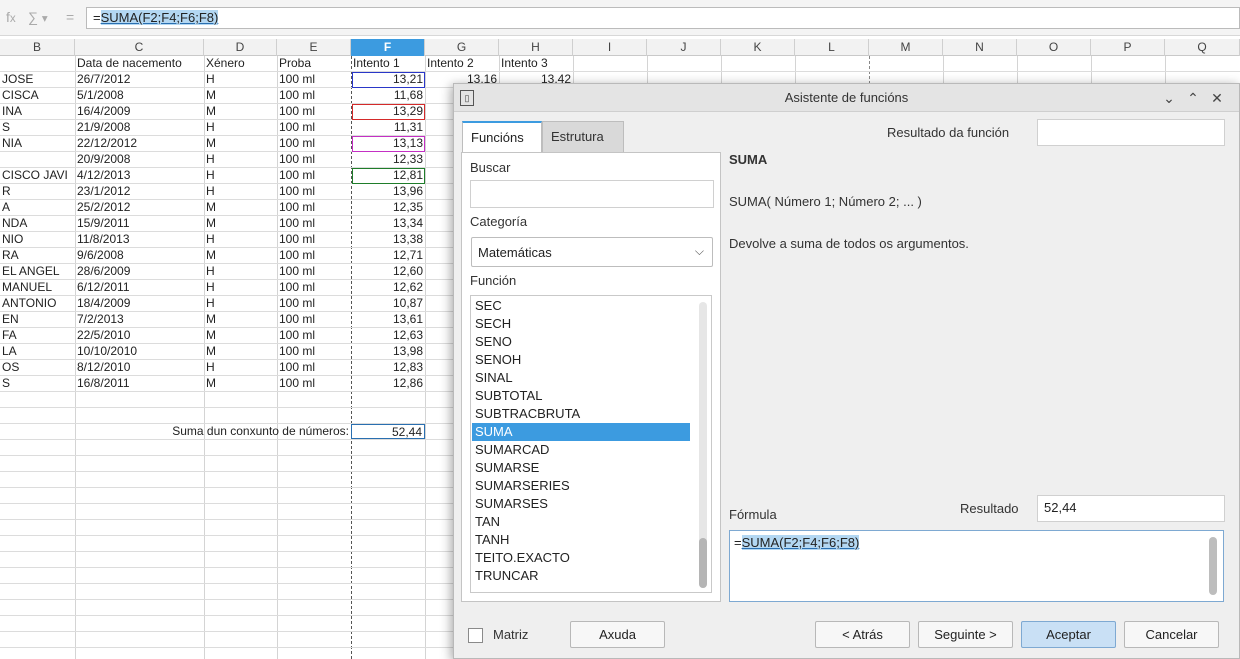 Image resolution: width=1240 pixels, height=659 pixels. What do you see at coordinates (139, 127) in the screenshot?
I see `cell-c: 21/9/2008` at bounding box center [139, 127].